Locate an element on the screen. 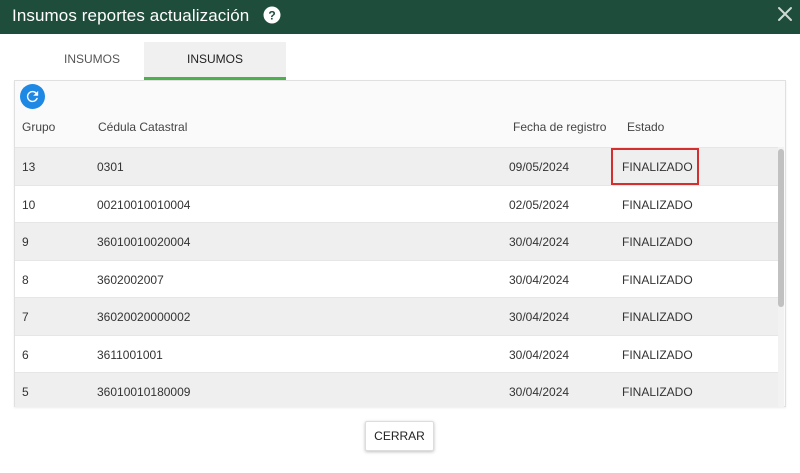 This screenshot has width=800, height=473. tab-bar: INSUMOS INSUMOS EJECUTADOS is located at coordinates (163, 71).